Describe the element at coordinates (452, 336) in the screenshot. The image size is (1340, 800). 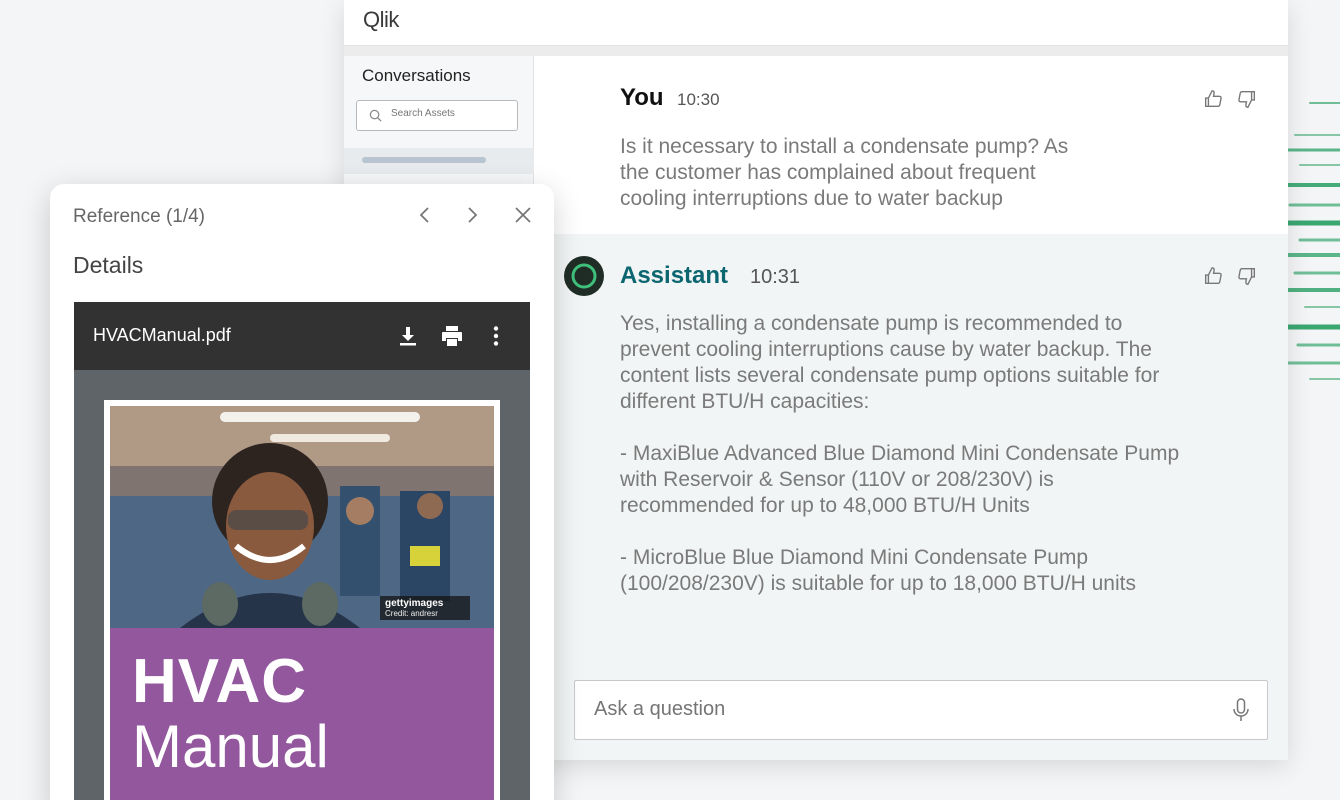
I see `print-icon` at that location.